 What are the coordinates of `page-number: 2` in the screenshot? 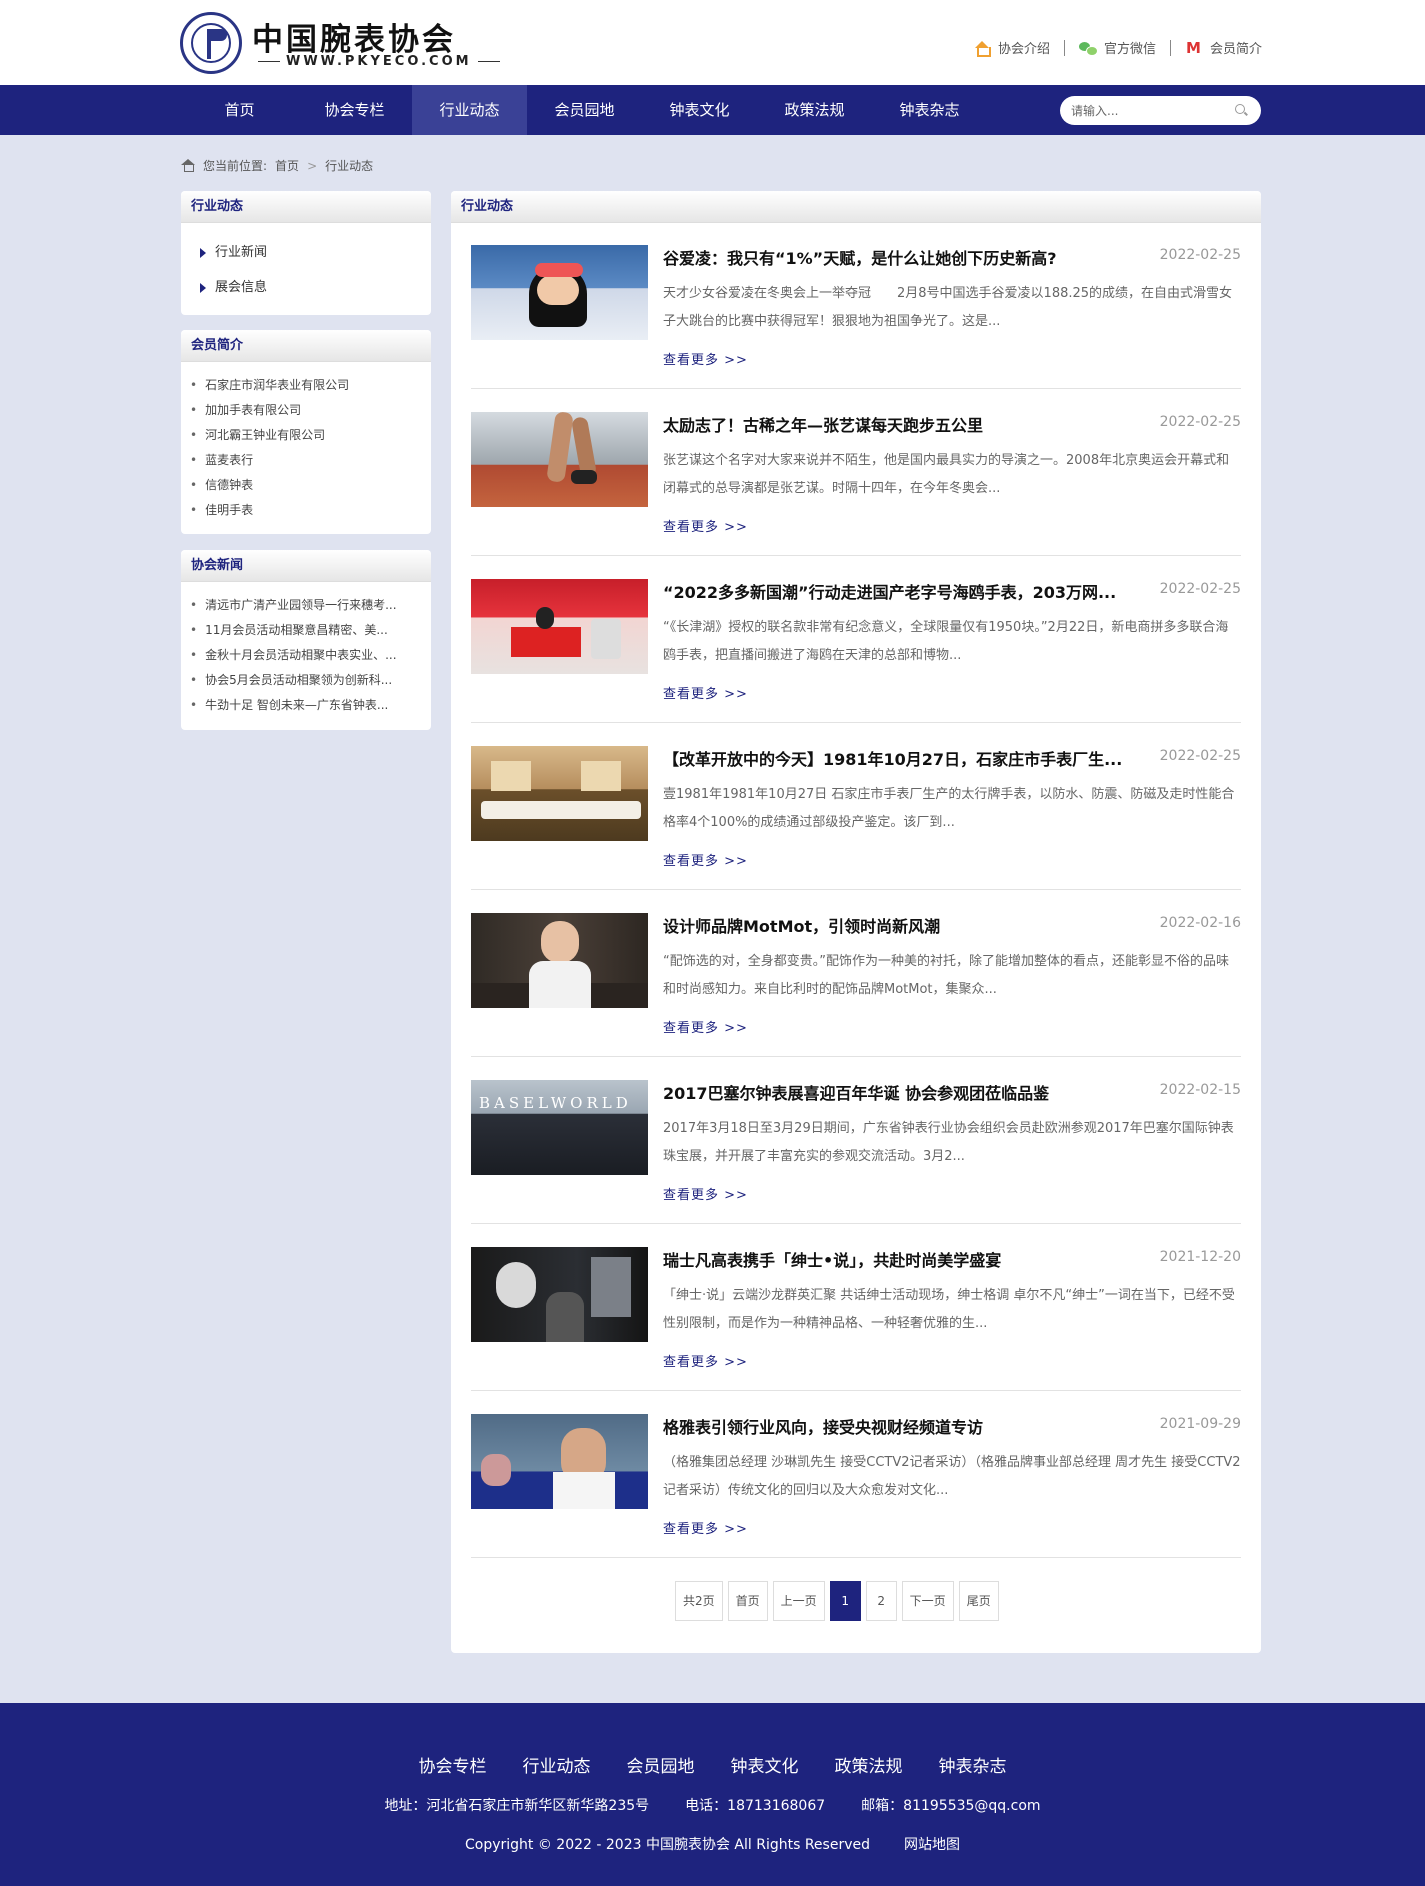 It's located at (881, 1601).